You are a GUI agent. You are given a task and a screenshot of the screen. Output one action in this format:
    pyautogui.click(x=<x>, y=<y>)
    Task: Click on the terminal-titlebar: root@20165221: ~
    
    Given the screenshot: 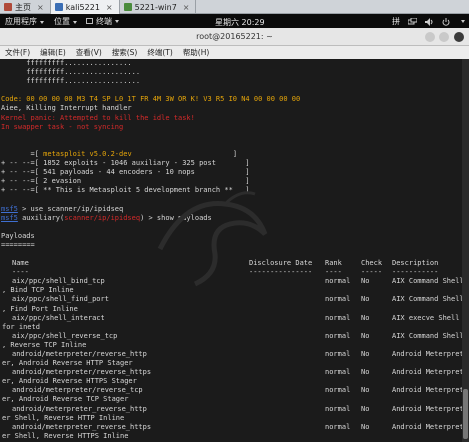 What is the action you would take?
    pyautogui.click(x=234, y=37)
    